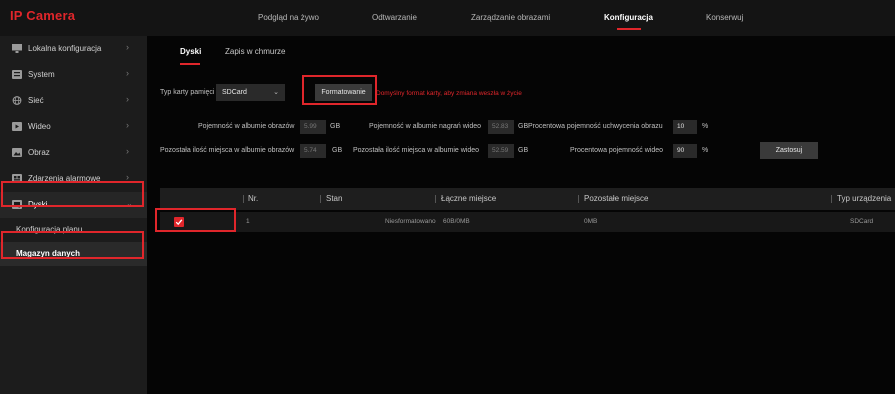 The width and height of the screenshot is (895, 394). What do you see at coordinates (705, 126) in the screenshot?
I see `image-percent-unit: %` at bounding box center [705, 126].